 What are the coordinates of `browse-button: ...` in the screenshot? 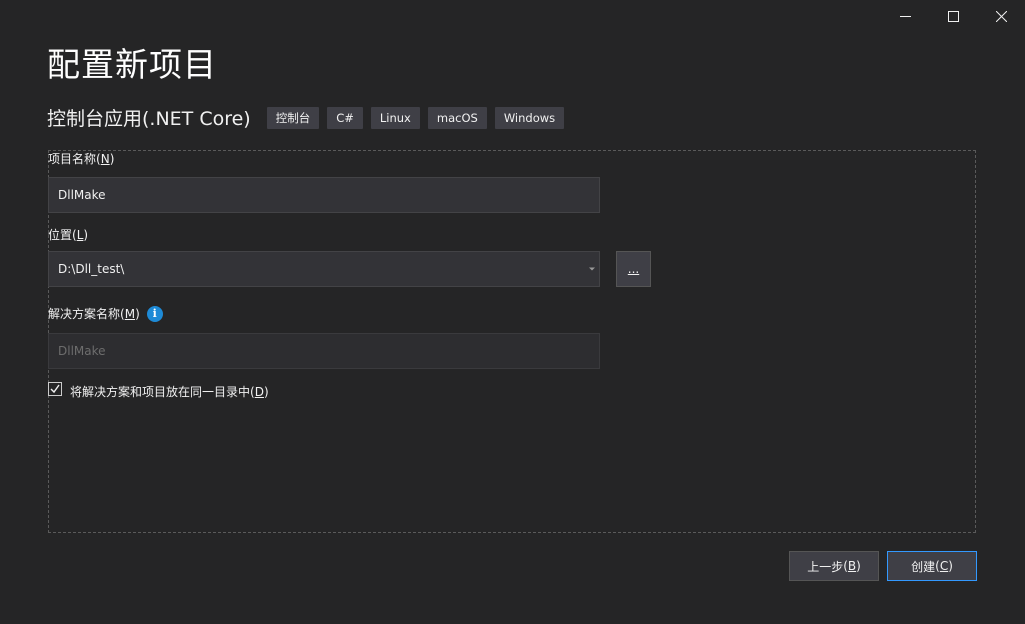 It's located at (633, 269).